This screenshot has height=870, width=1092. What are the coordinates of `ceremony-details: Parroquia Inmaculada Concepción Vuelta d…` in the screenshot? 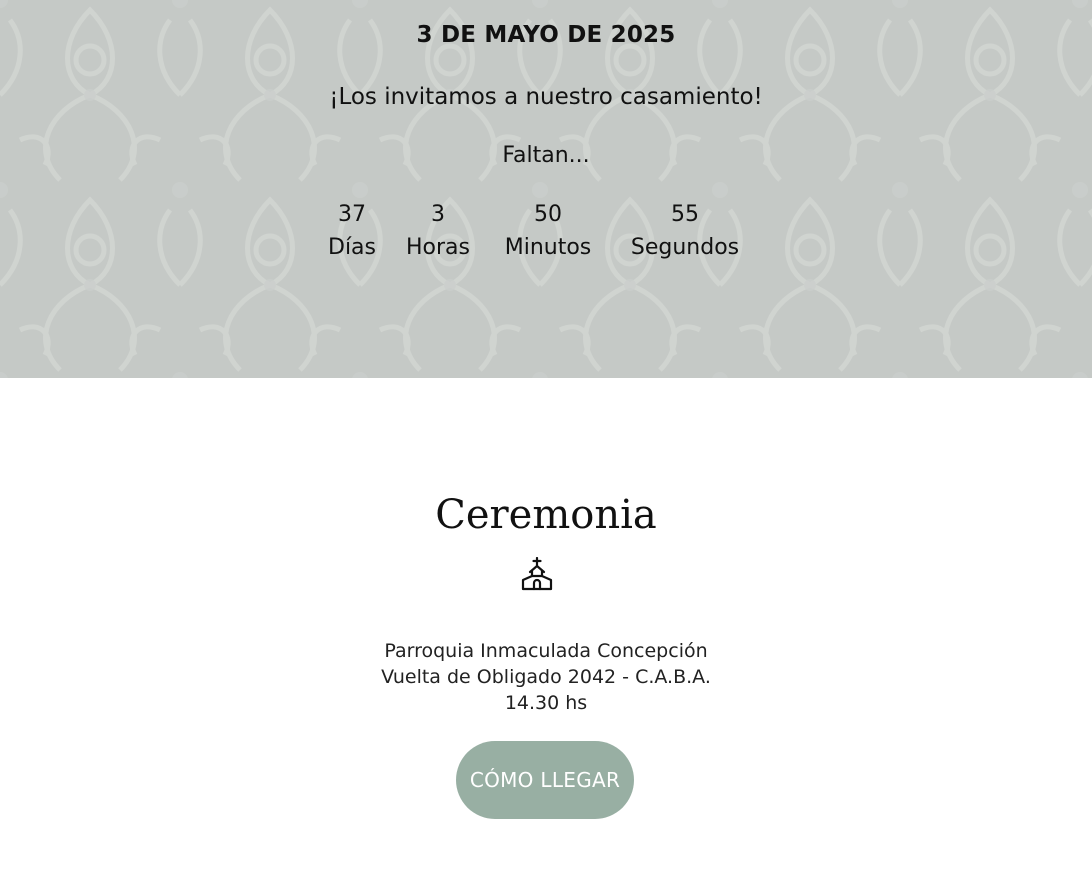 It's located at (546, 677).